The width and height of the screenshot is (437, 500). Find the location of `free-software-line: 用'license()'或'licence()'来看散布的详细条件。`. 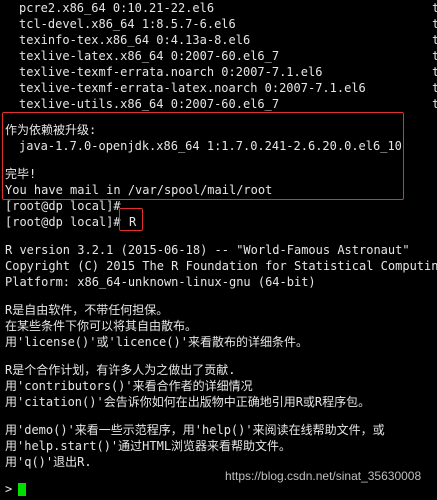

free-software-line: 用'license()'或'licence()'来看散布的详细条件。 is located at coordinates (156, 342).